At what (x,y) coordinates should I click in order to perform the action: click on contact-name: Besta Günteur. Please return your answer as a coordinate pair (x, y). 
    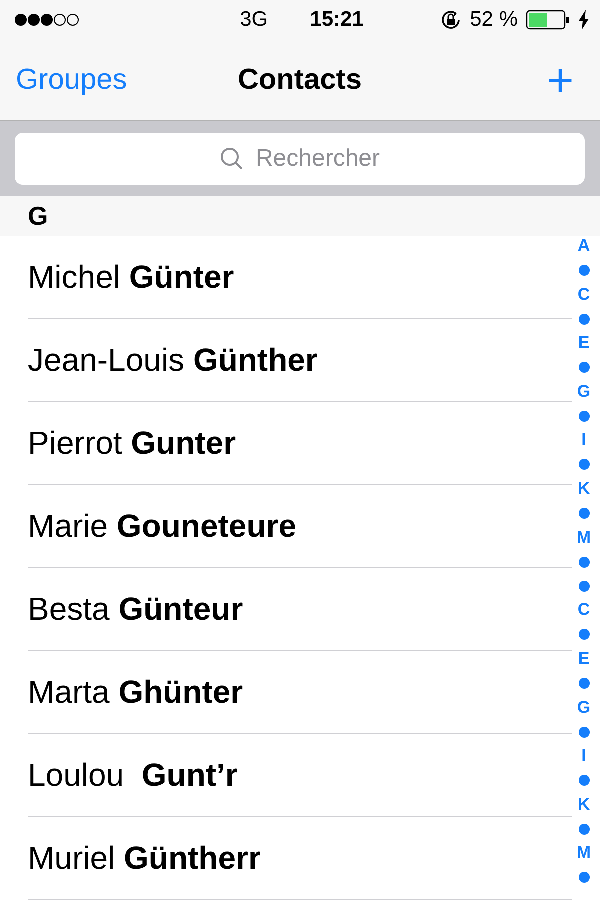
    Looking at the image, I should click on (300, 609).